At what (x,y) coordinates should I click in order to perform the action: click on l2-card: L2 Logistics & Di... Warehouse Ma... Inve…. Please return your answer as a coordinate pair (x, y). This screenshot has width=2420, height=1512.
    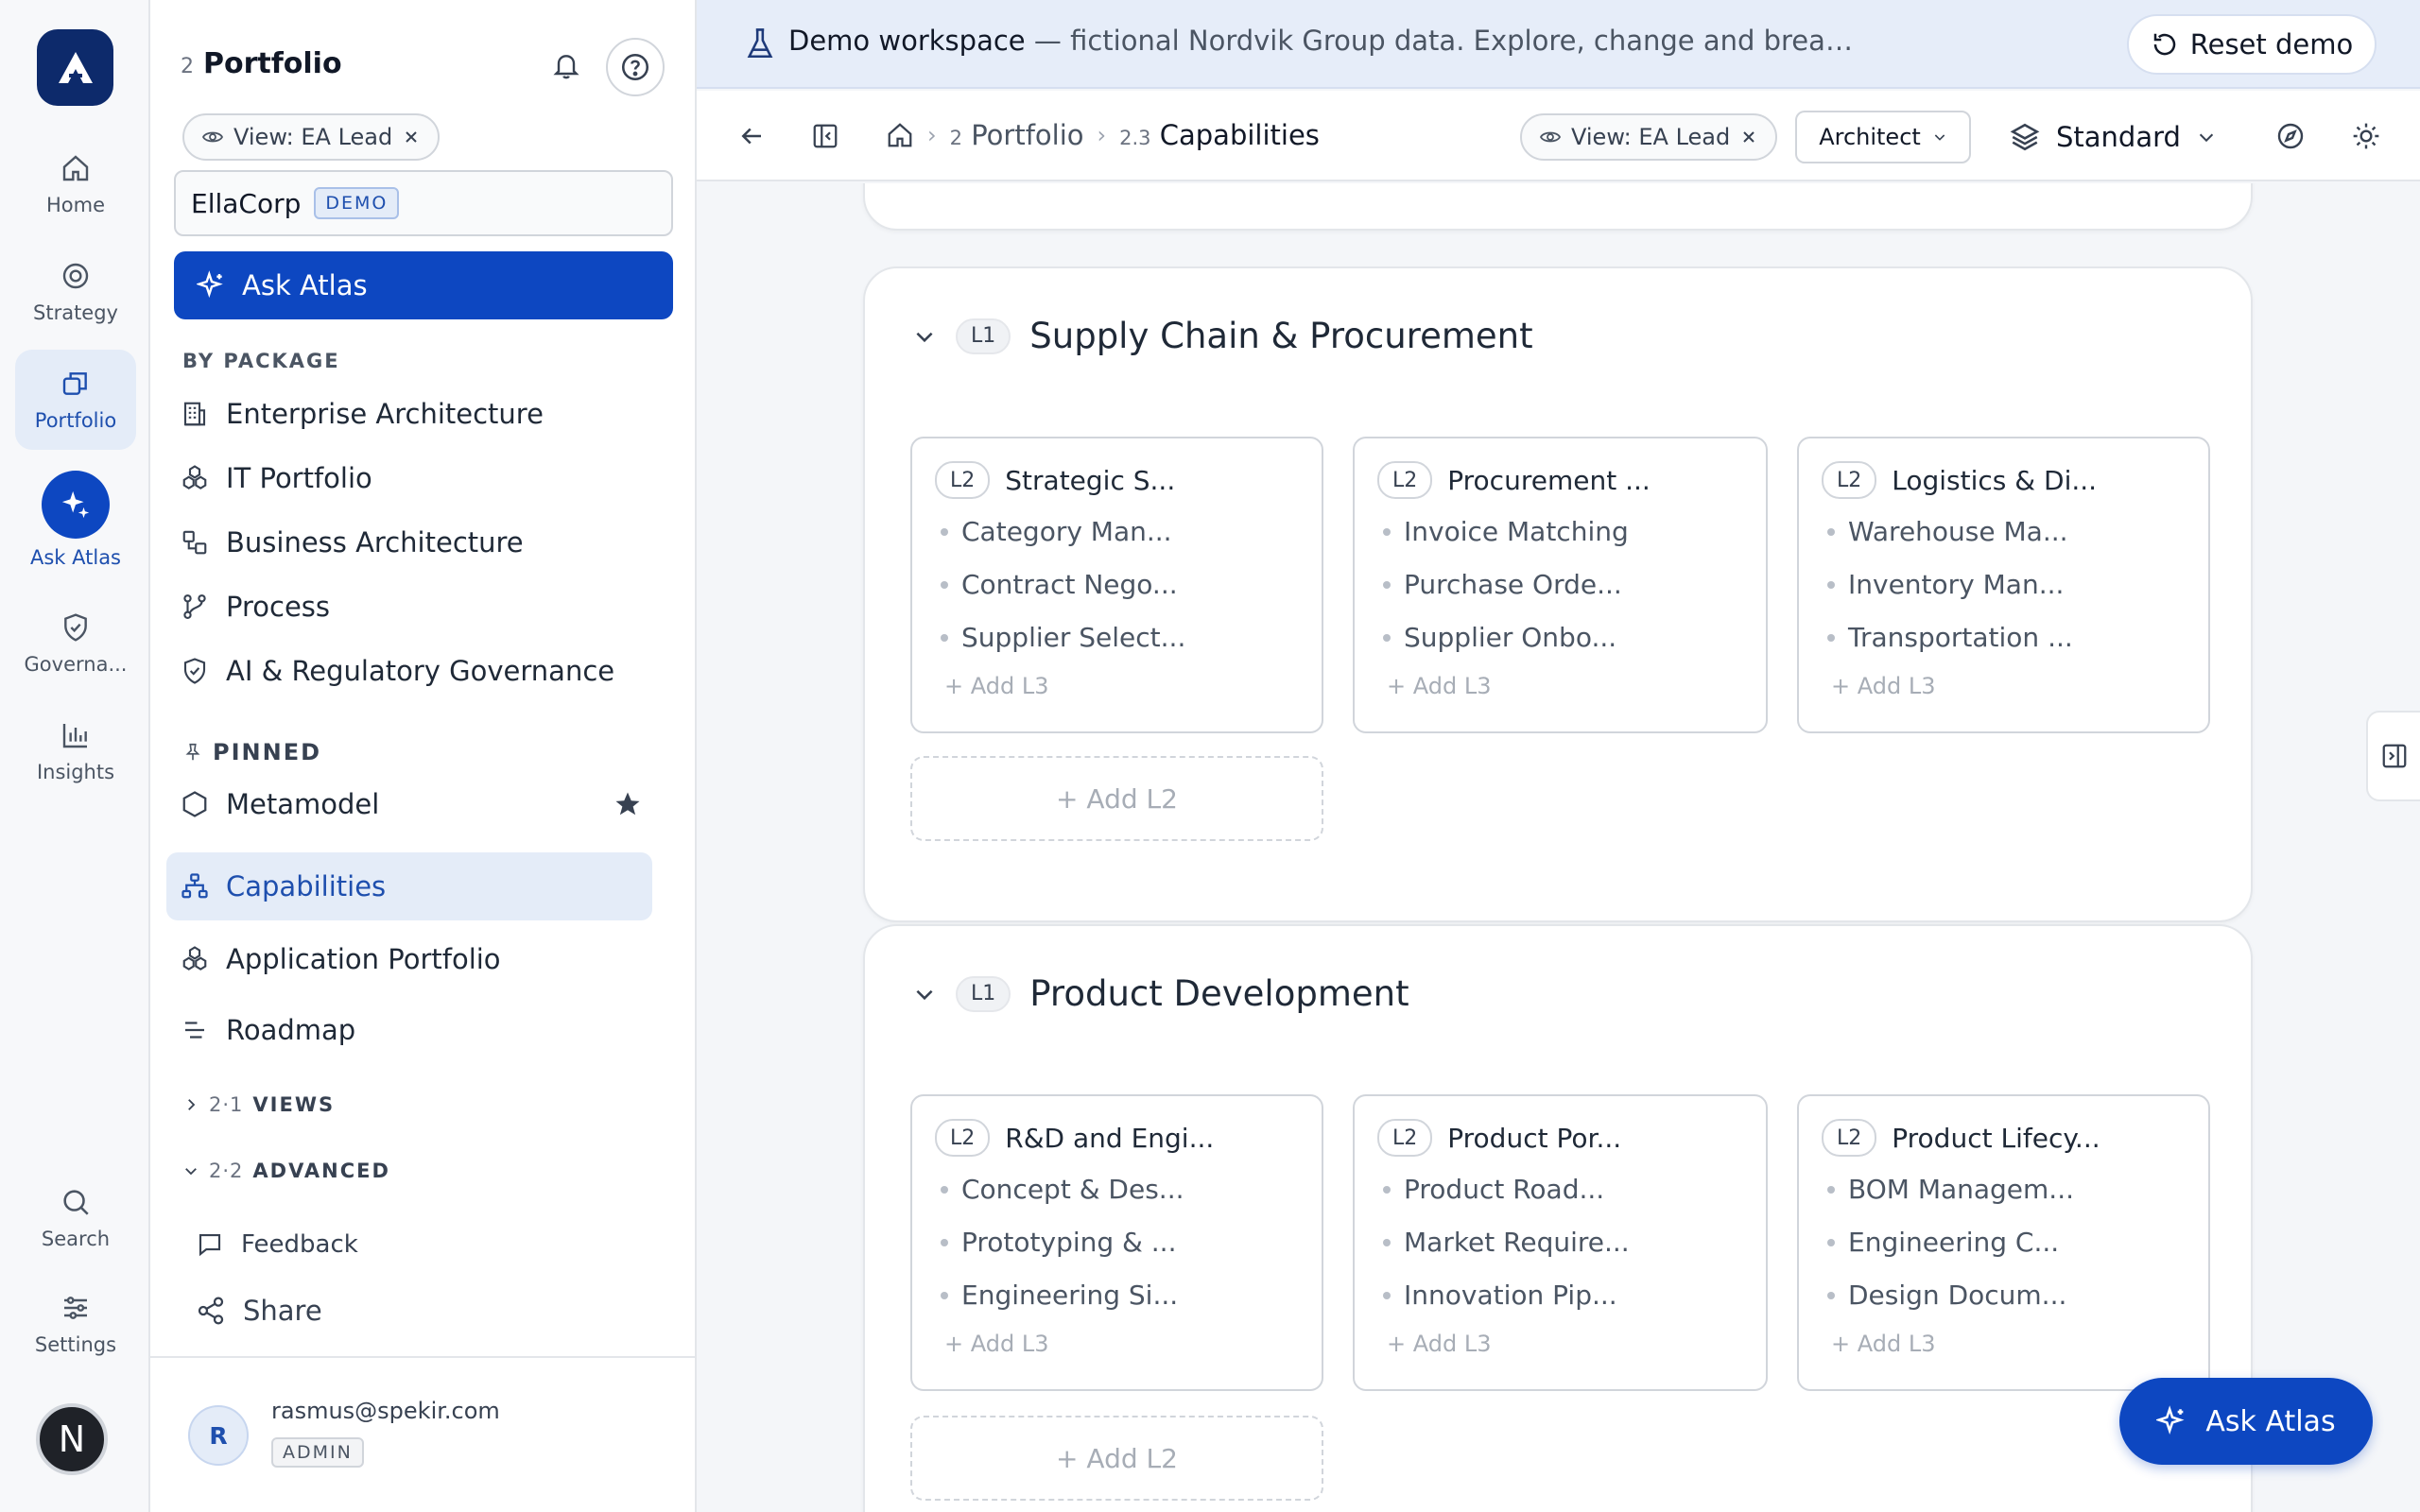
    Looking at the image, I should click on (2003, 585).